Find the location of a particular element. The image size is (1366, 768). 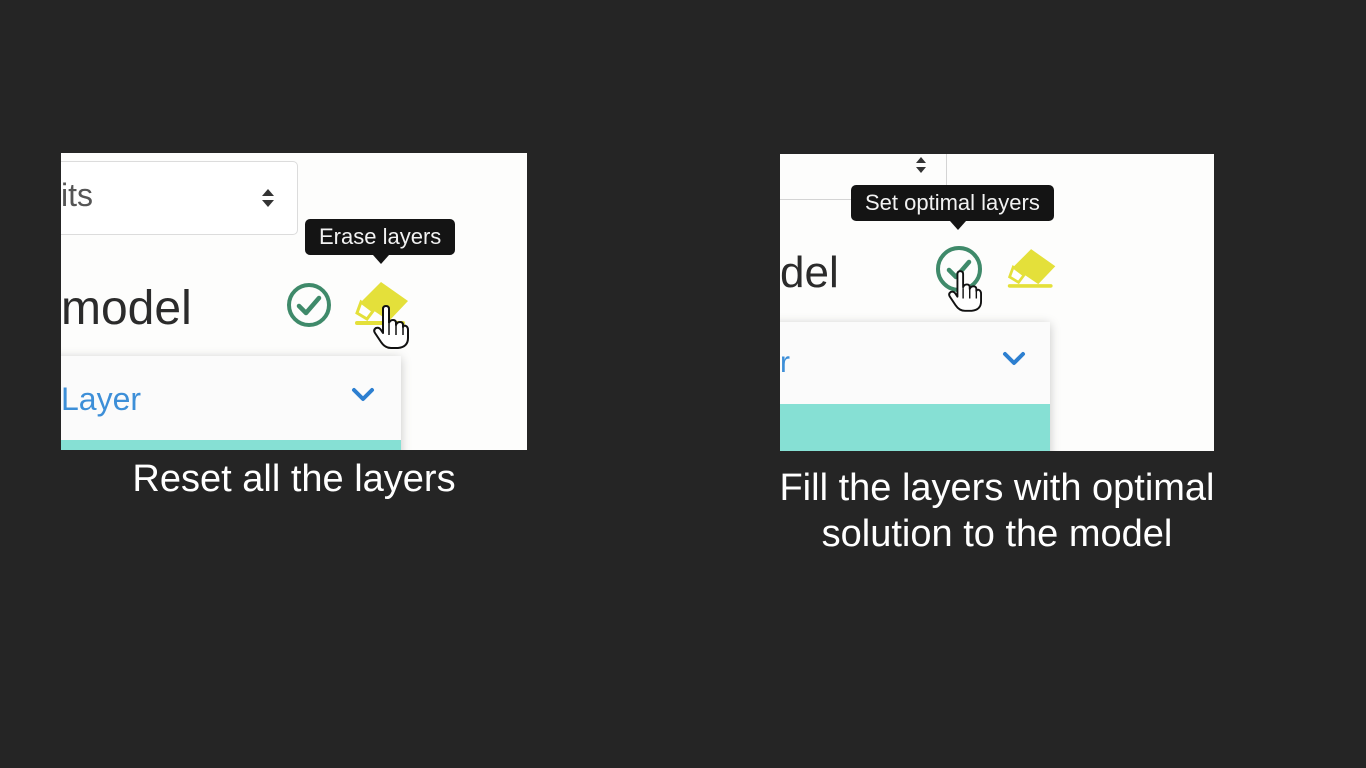

layer-dropdown-label: Layer is located at coordinates (101, 399).